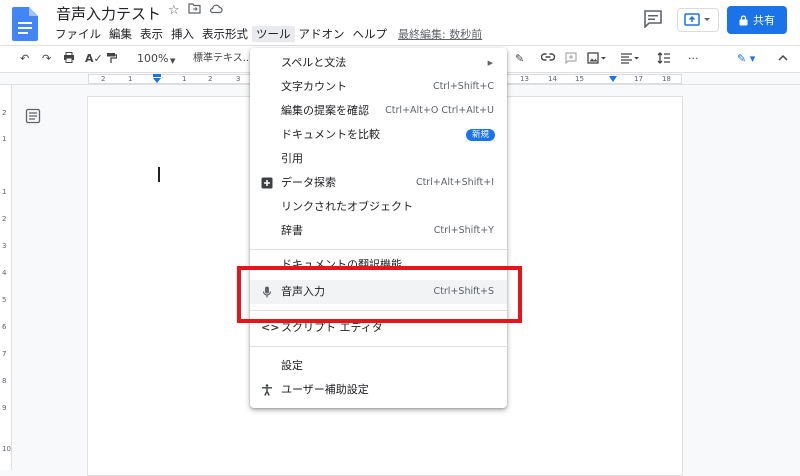  What do you see at coordinates (613, 79) in the screenshot?
I see `right-indent-marker-icon` at bounding box center [613, 79].